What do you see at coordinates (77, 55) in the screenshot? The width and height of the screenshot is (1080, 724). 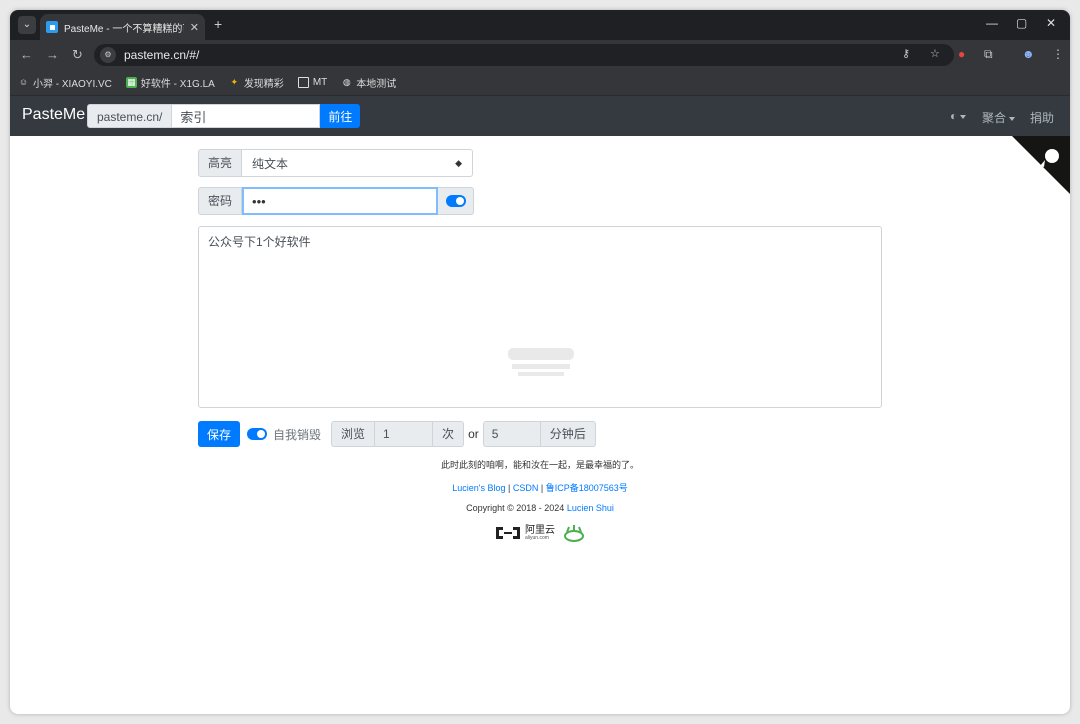 I see `reload-icon: ↻` at bounding box center [77, 55].